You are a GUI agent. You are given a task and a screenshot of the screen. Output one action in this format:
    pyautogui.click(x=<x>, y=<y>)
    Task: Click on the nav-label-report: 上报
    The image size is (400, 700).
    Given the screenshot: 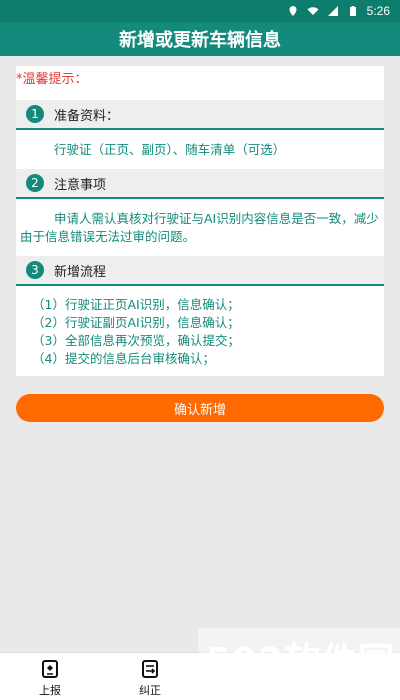 What is the action you would take?
    pyautogui.click(x=50, y=690)
    